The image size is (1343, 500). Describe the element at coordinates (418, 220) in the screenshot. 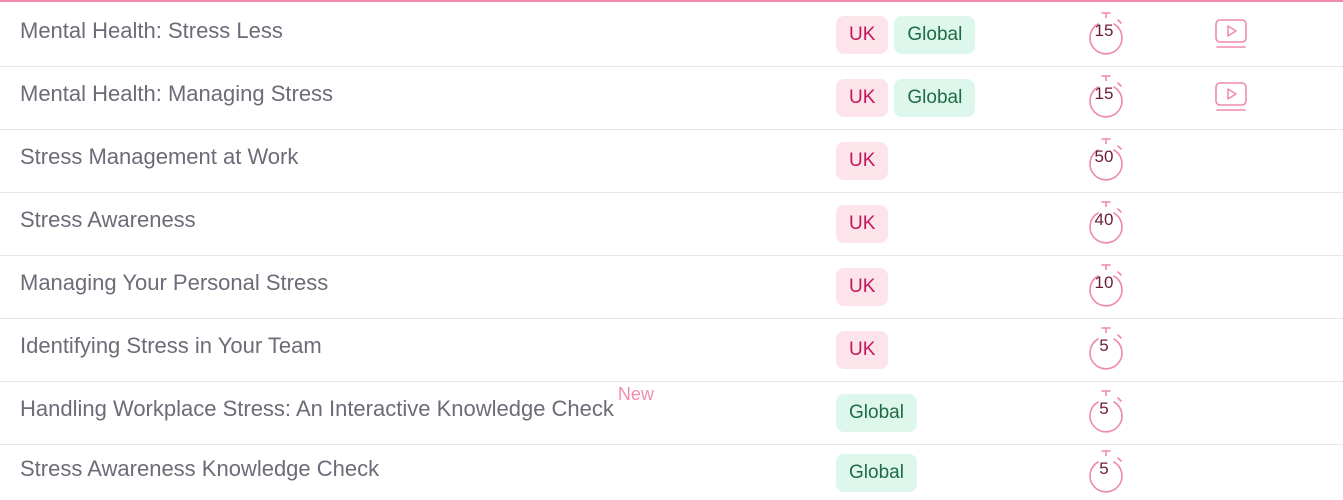

I see `course-title-cell: Stress Awareness` at that location.